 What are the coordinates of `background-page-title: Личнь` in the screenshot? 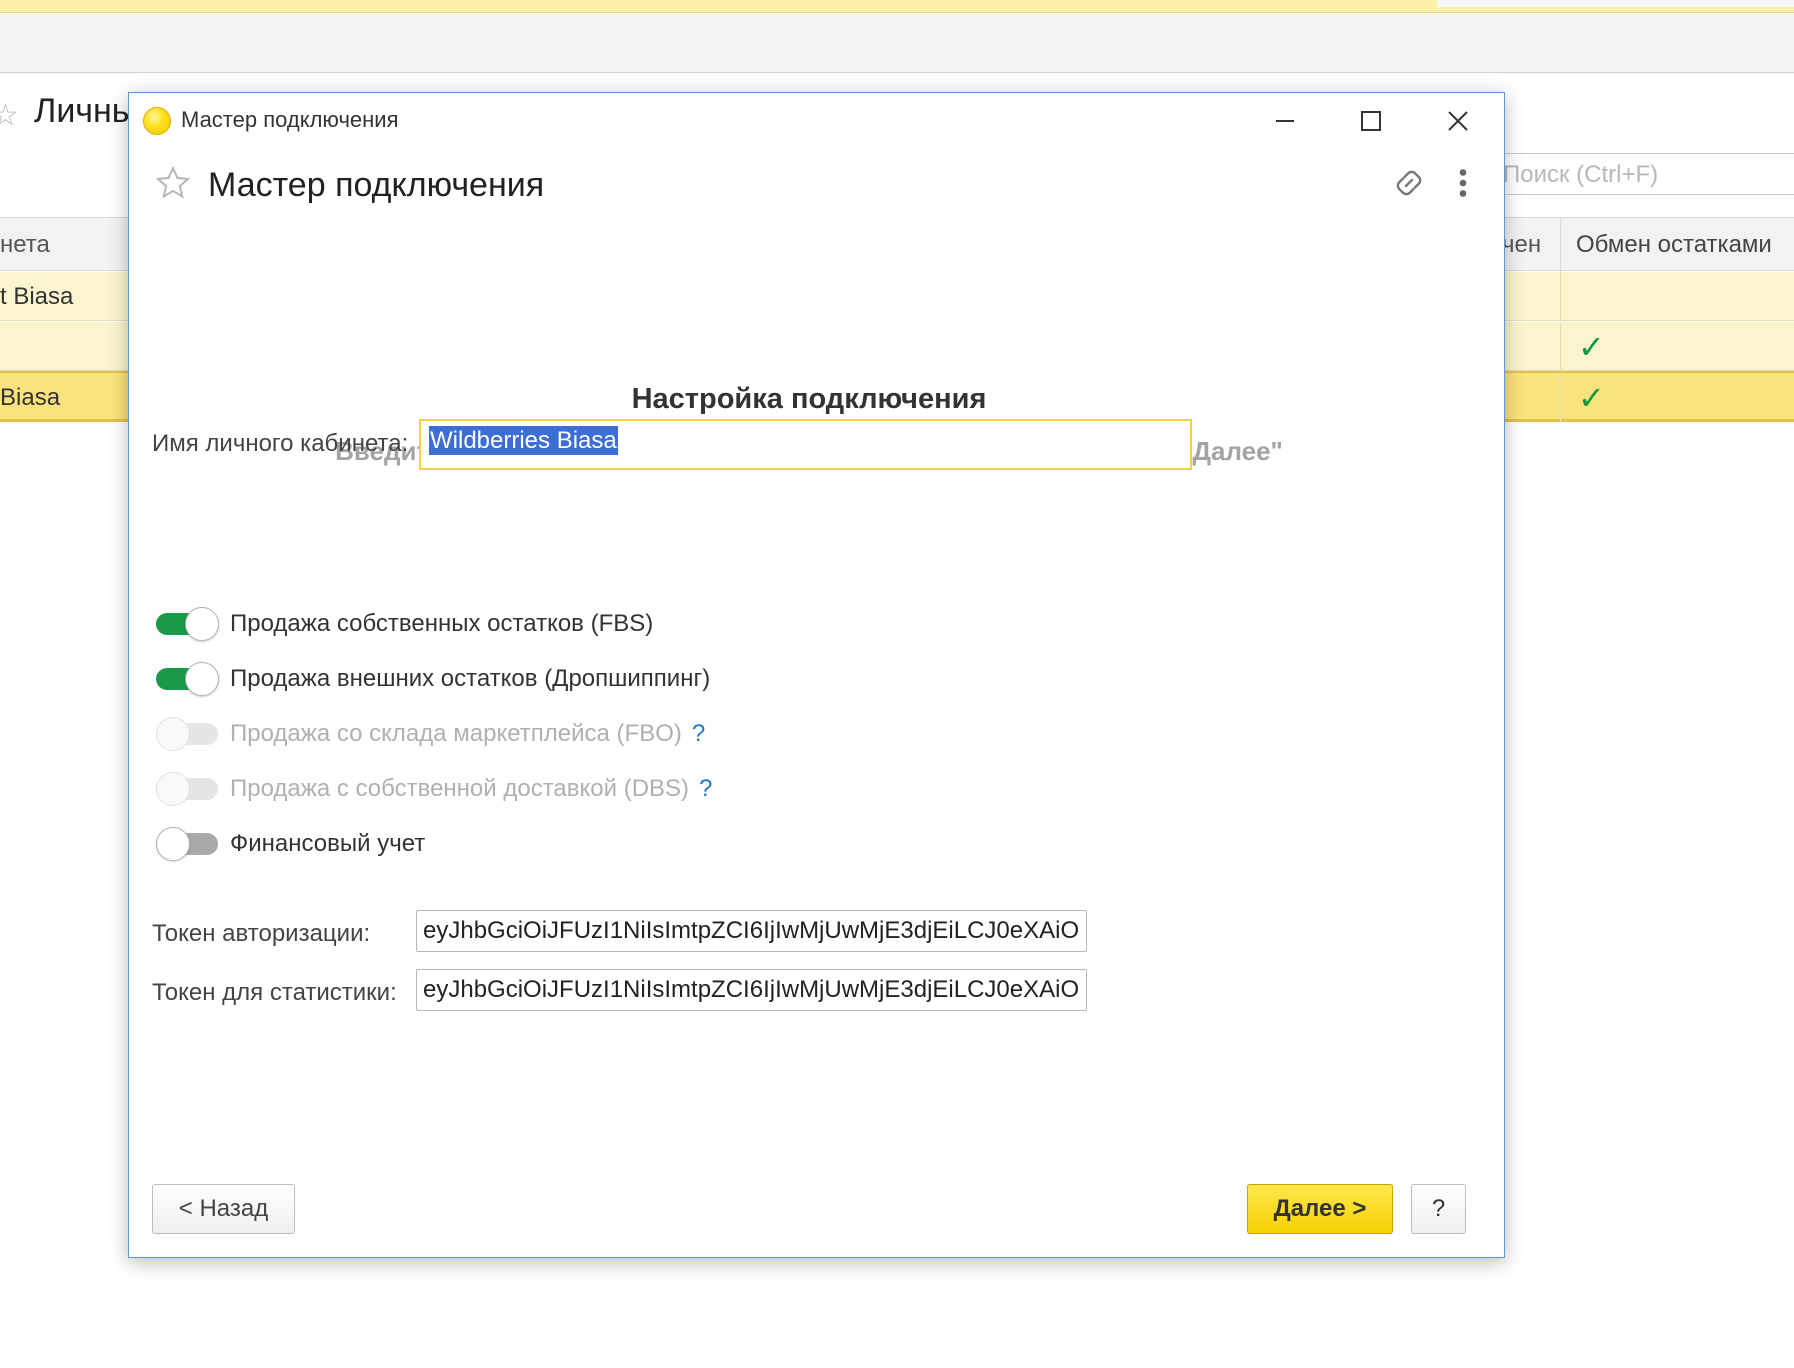 It's located at (82, 111).